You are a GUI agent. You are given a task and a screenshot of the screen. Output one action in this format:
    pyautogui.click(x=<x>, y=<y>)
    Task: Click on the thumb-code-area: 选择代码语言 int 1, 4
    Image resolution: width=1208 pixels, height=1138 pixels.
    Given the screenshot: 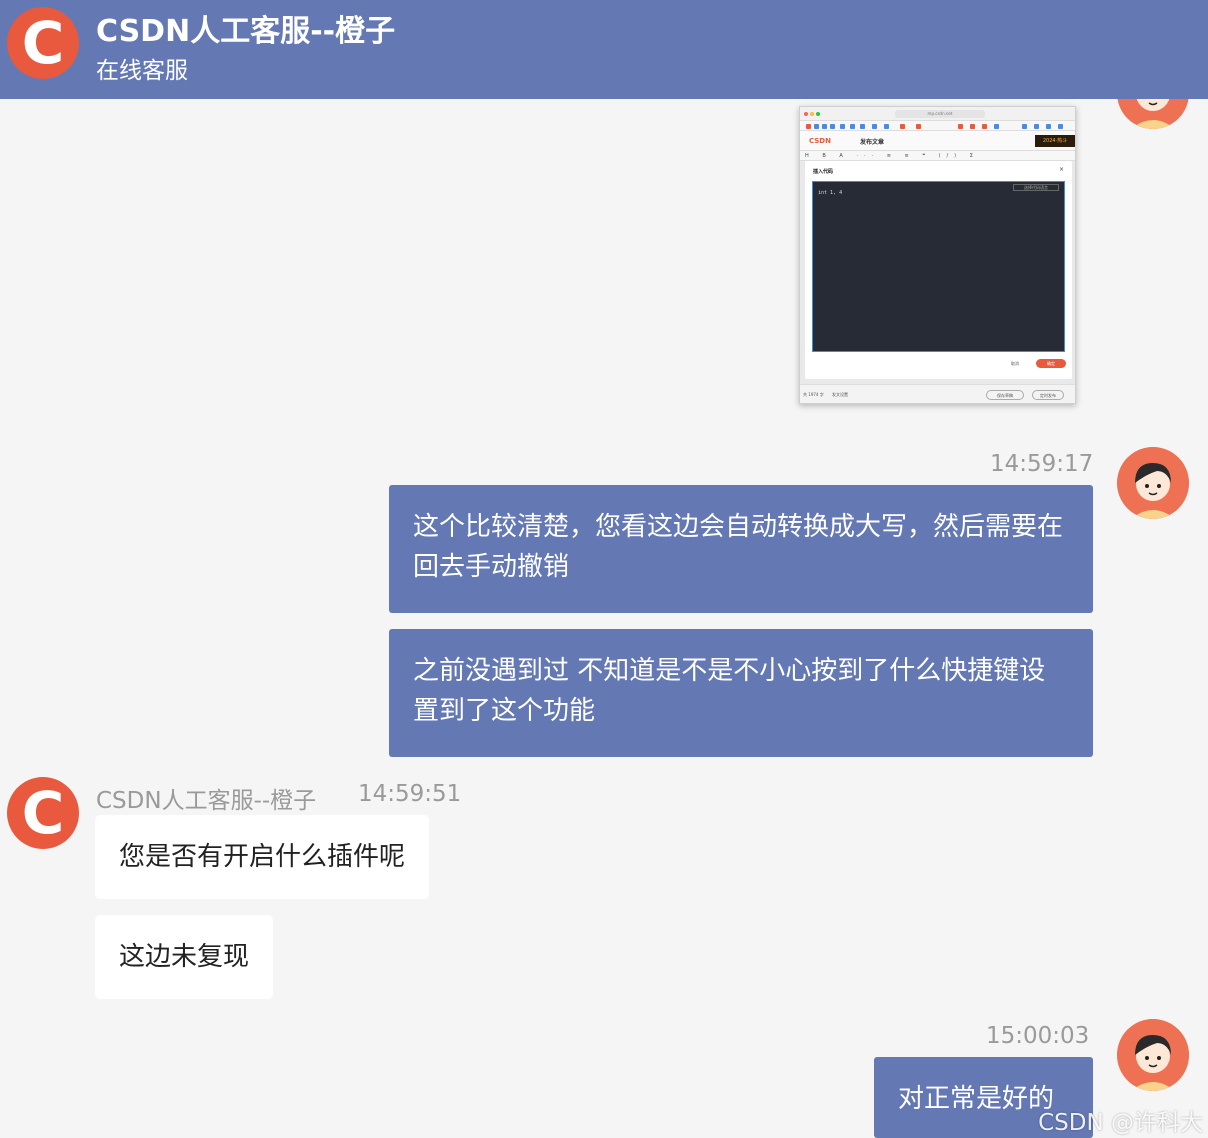 What is the action you would take?
    pyautogui.click(x=938, y=266)
    